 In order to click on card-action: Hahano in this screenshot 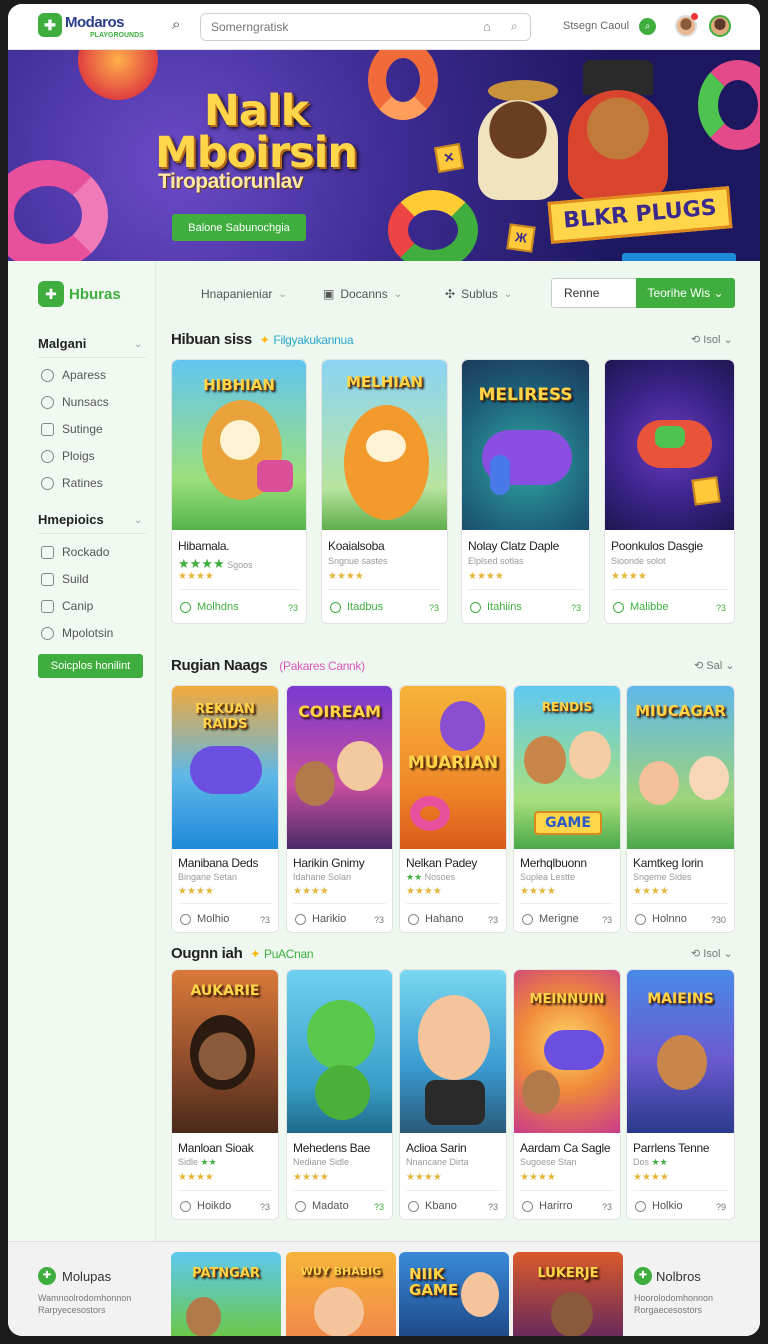, I will do `click(436, 919)`.